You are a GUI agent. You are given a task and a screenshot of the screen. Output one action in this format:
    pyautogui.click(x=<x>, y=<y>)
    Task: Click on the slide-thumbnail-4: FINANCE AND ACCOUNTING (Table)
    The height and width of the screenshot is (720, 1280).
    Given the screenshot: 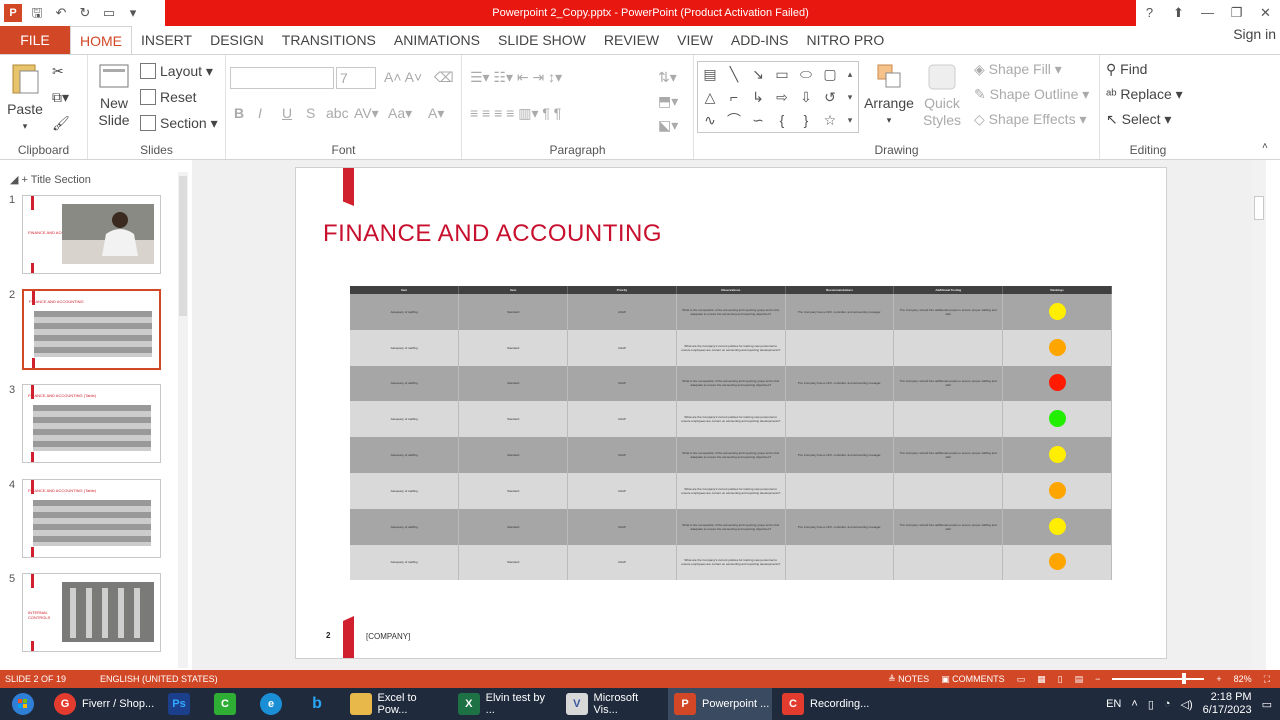 What is the action you would take?
    pyautogui.click(x=91, y=518)
    